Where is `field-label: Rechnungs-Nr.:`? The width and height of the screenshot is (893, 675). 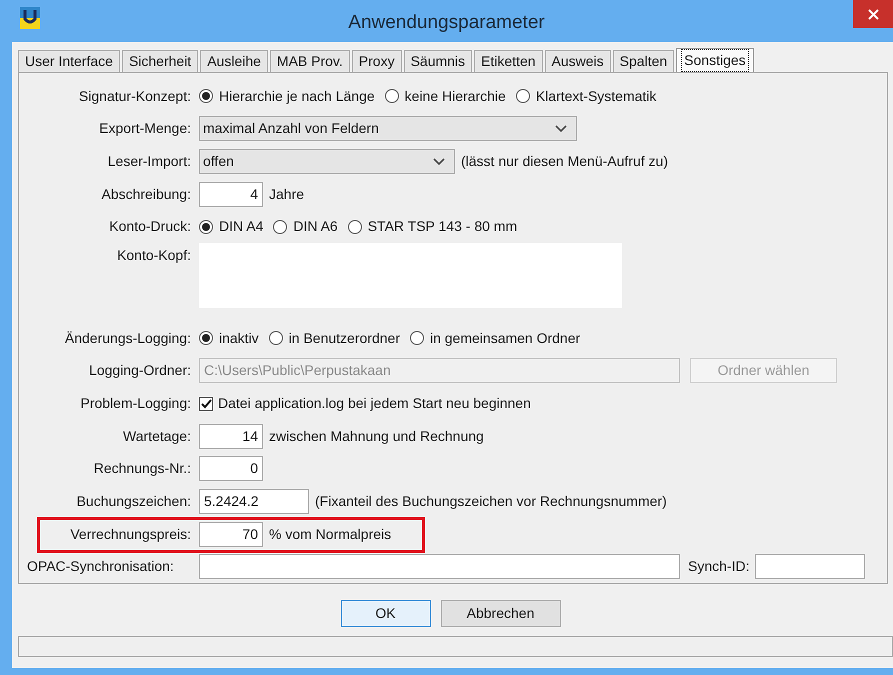
field-label: Rechnungs-Nr.: is located at coordinates (141, 468).